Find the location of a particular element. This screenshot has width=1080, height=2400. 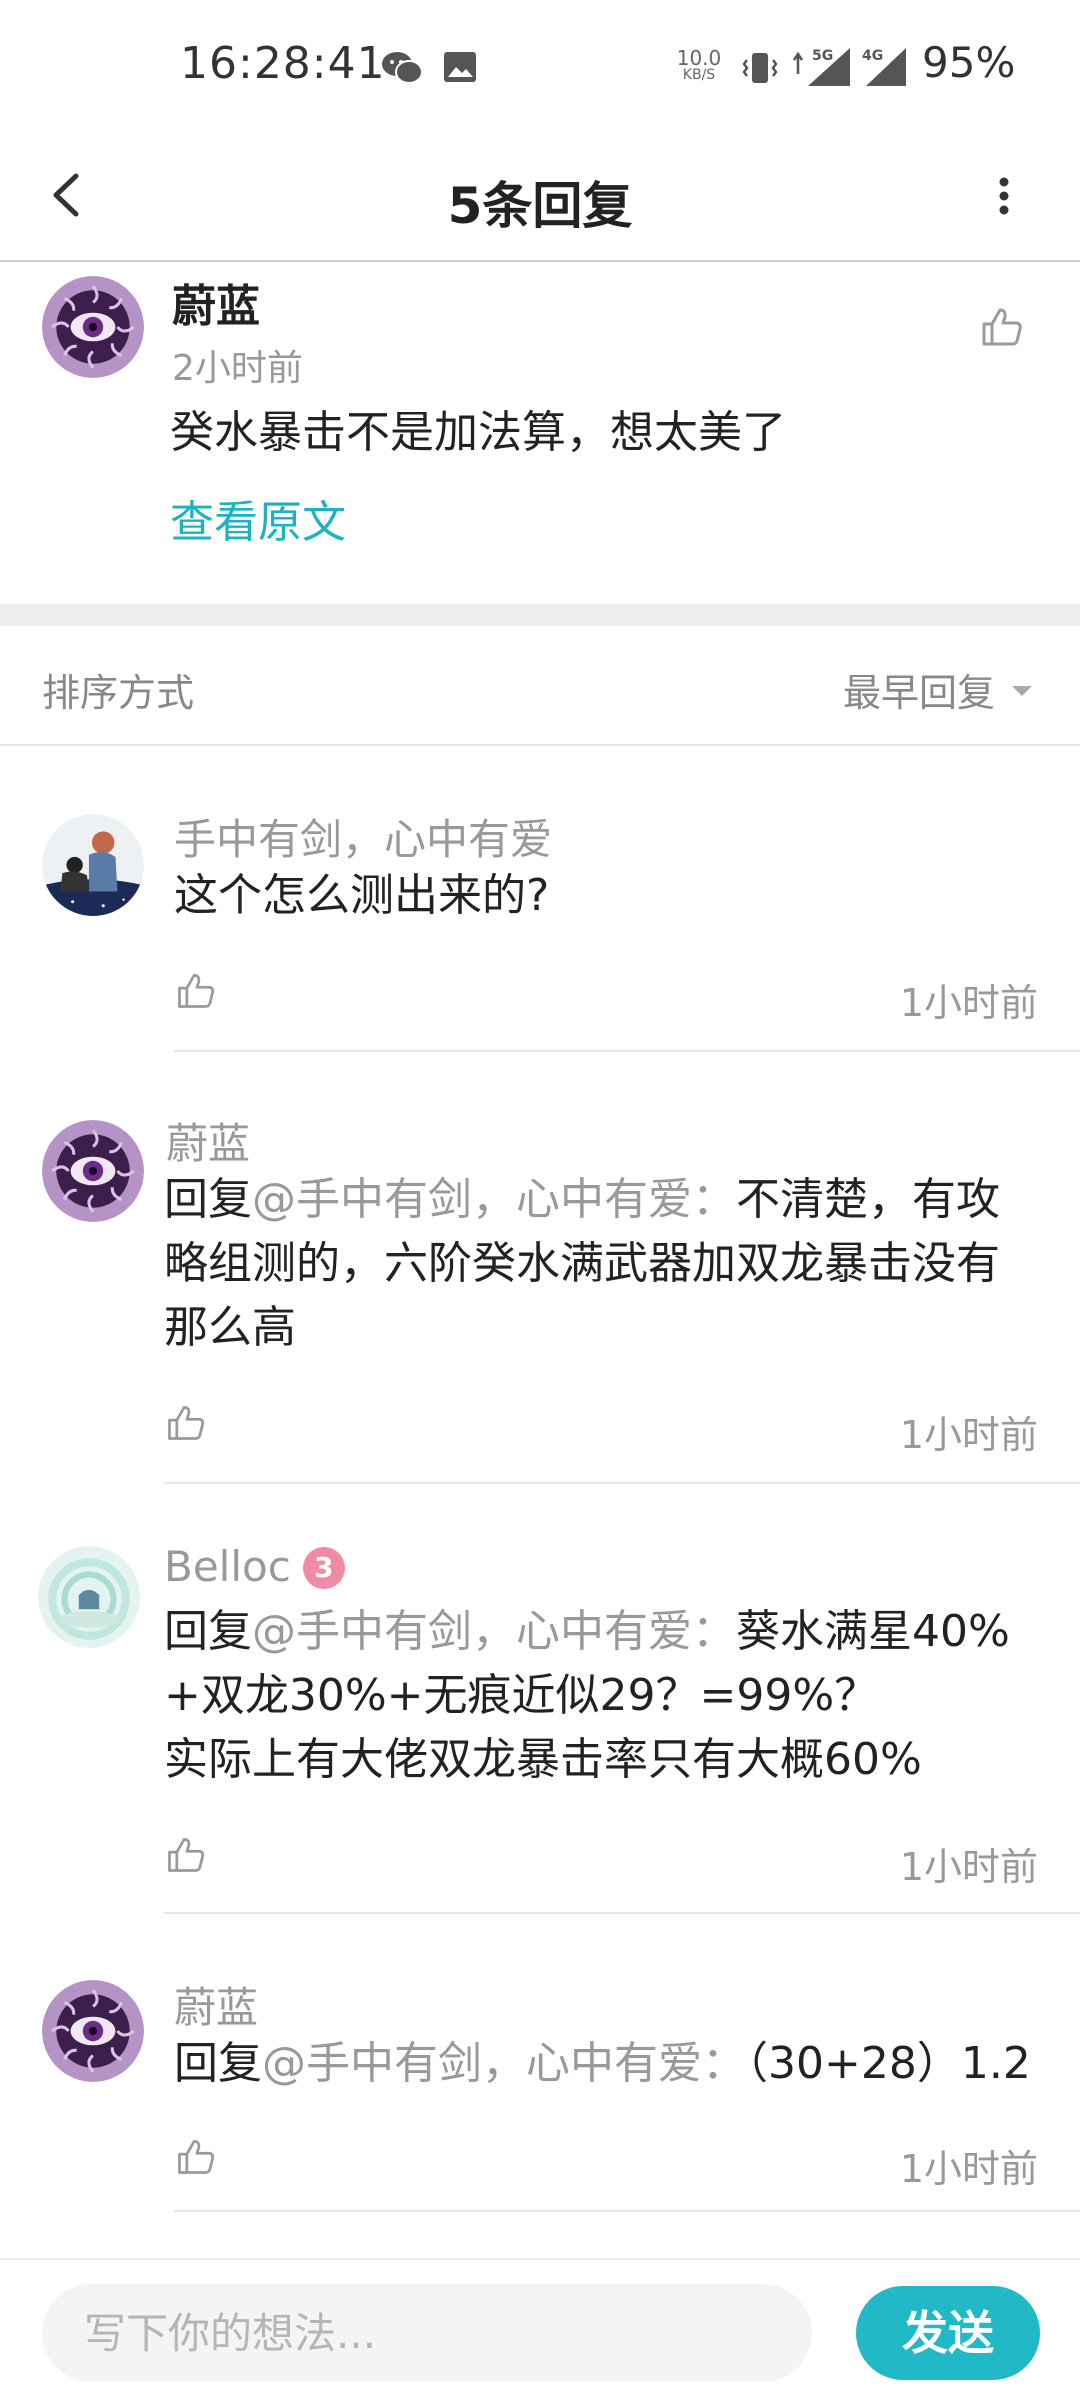

image-icon is located at coordinates (460, 67).